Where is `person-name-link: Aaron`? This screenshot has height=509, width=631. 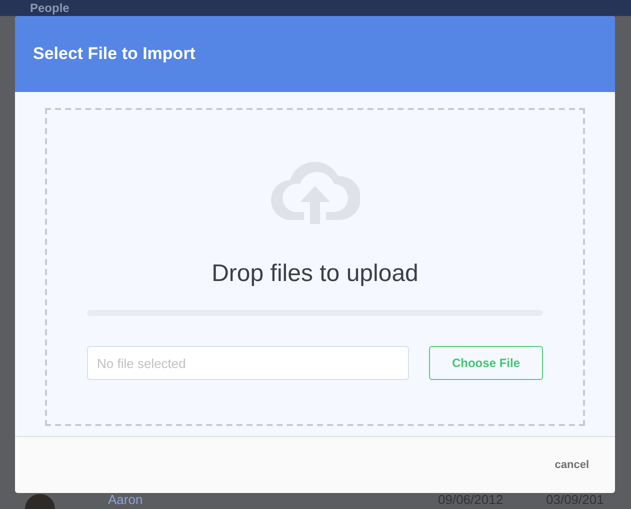 person-name-link: Aaron is located at coordinates (125, 499).